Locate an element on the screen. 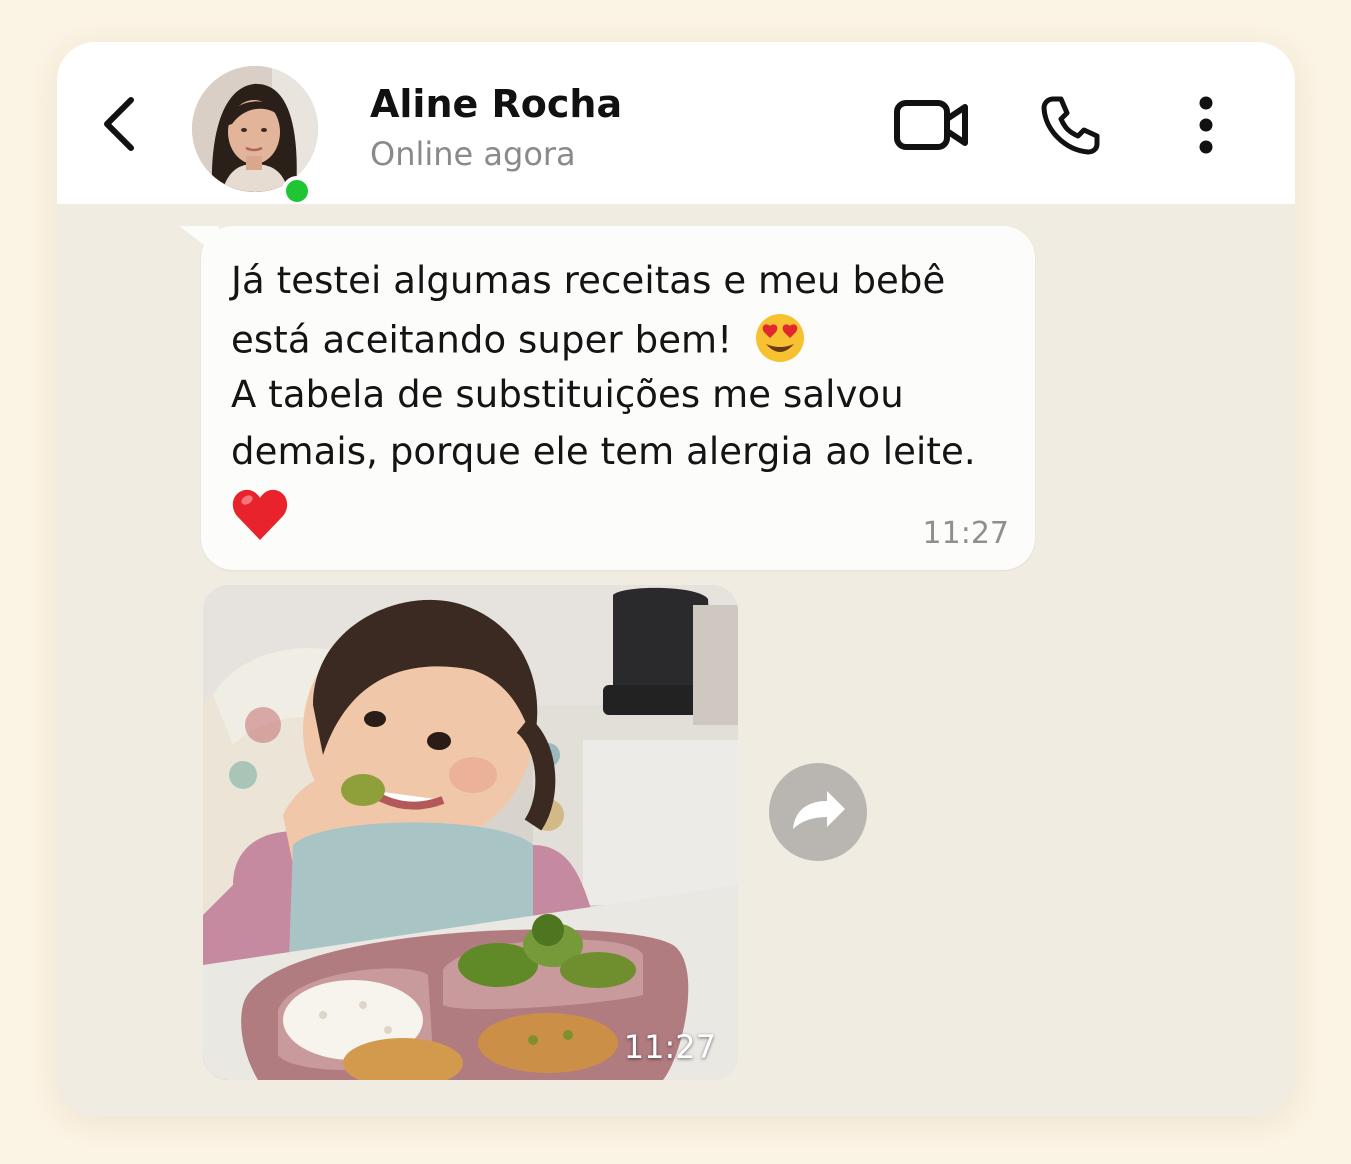  forward-button is located at coordinates (818, 812).